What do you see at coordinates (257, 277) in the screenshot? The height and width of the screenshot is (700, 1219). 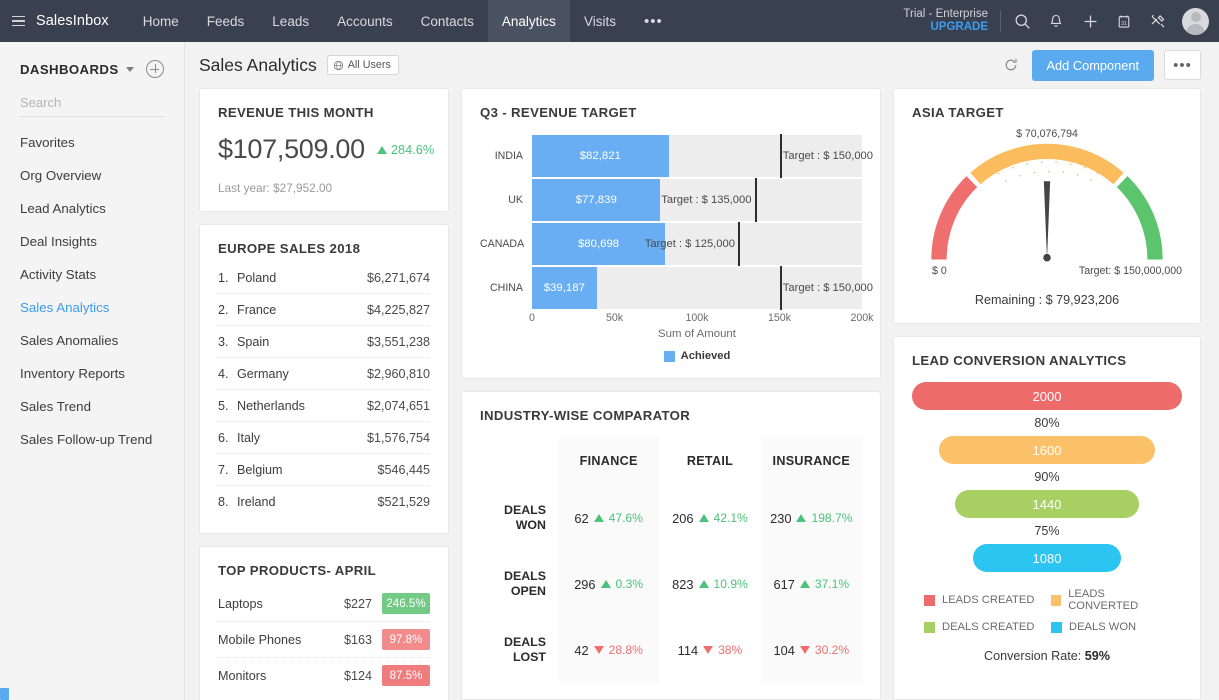 I see `country-name: Poland` at bounding box center [257, 277].